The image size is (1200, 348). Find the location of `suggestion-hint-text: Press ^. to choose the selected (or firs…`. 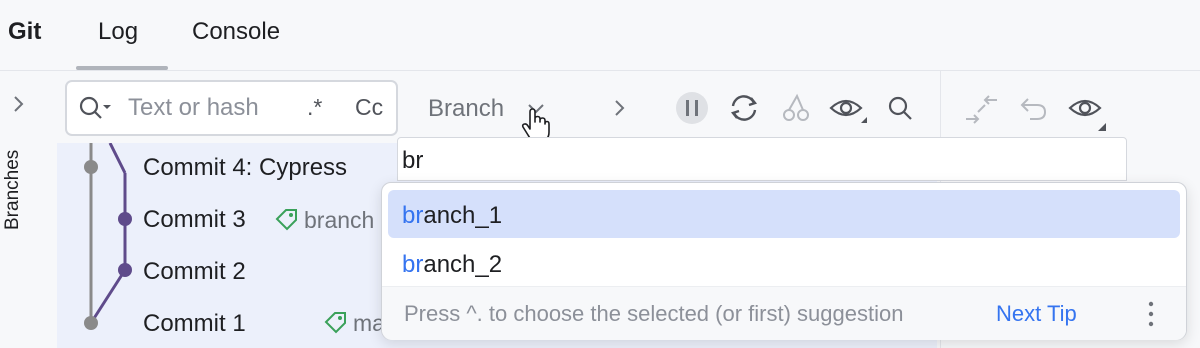

suggestion-hint-text: Press ^. to choose the selected (or firs… is located at coordinates (654, 313).